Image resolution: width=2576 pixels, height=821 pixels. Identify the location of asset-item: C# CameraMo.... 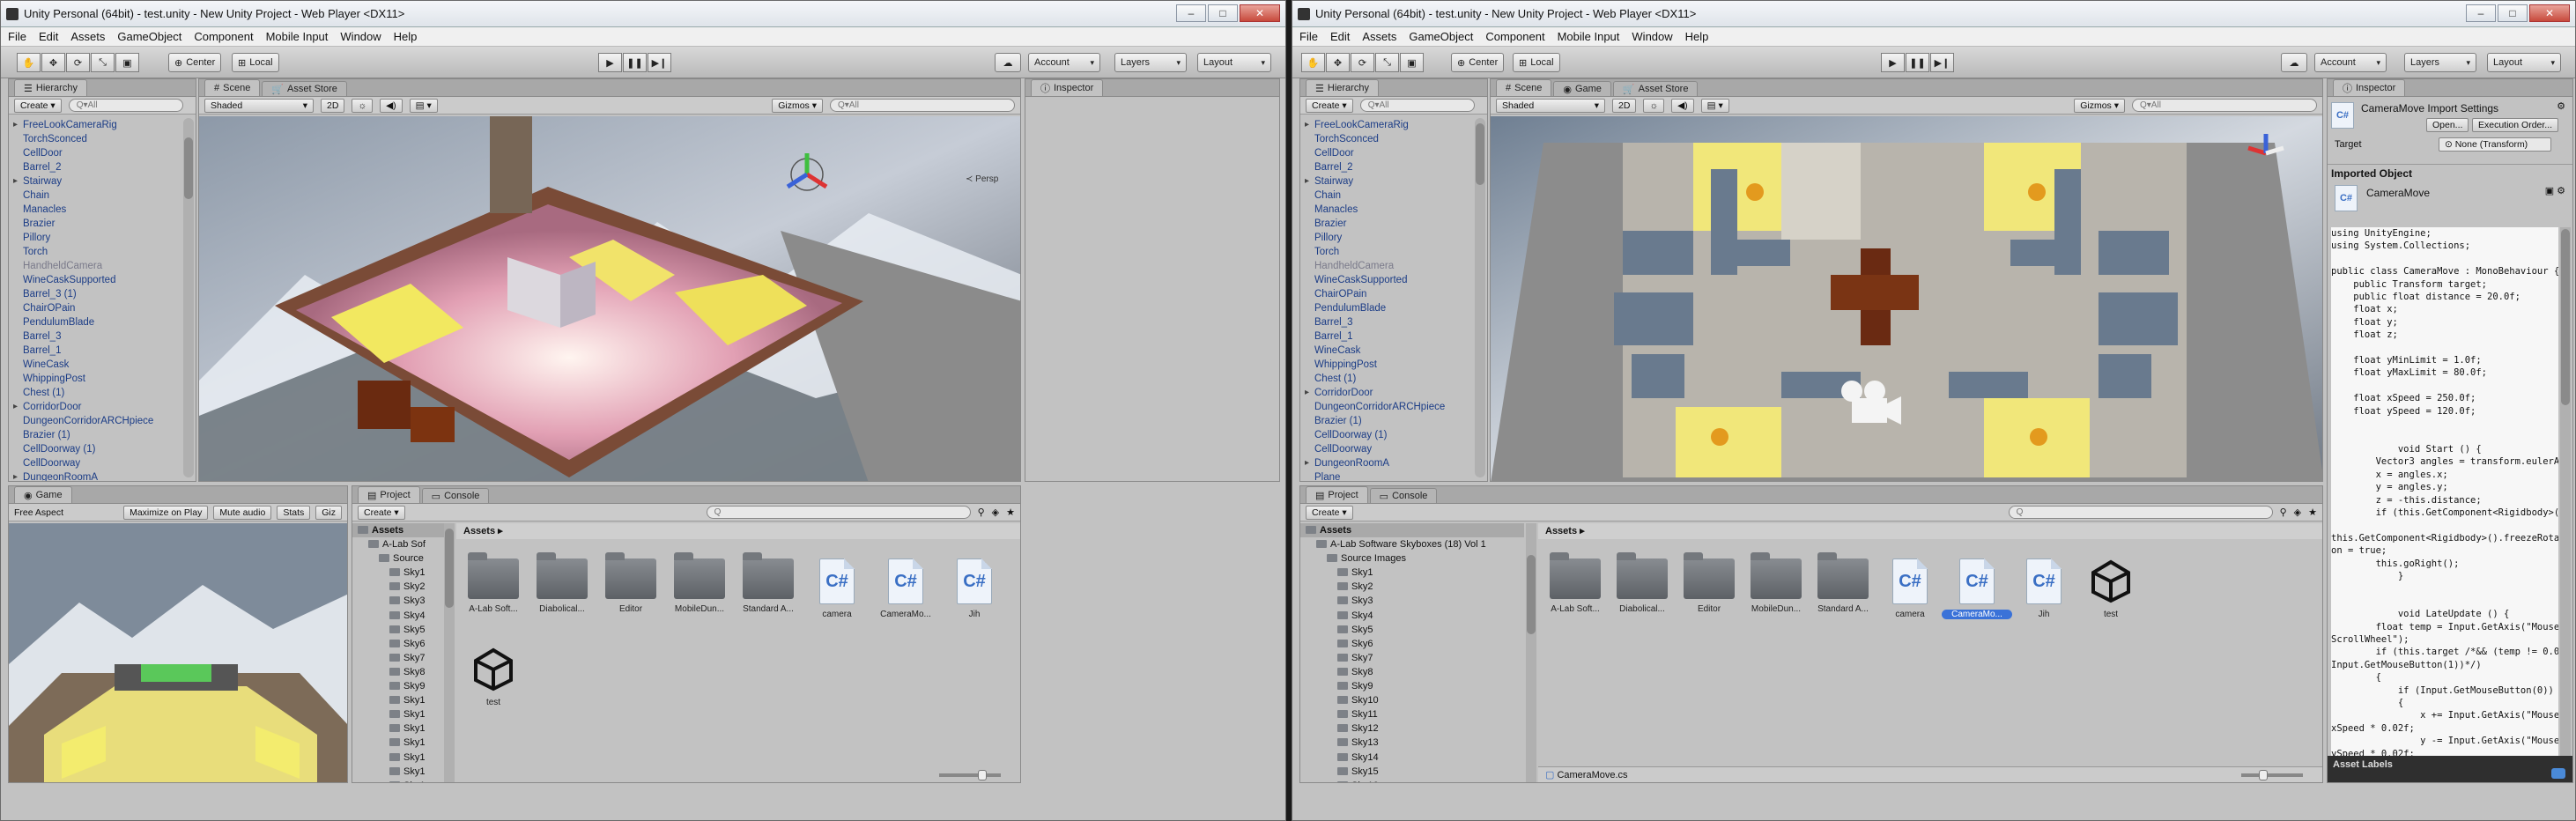
(1977, 588).